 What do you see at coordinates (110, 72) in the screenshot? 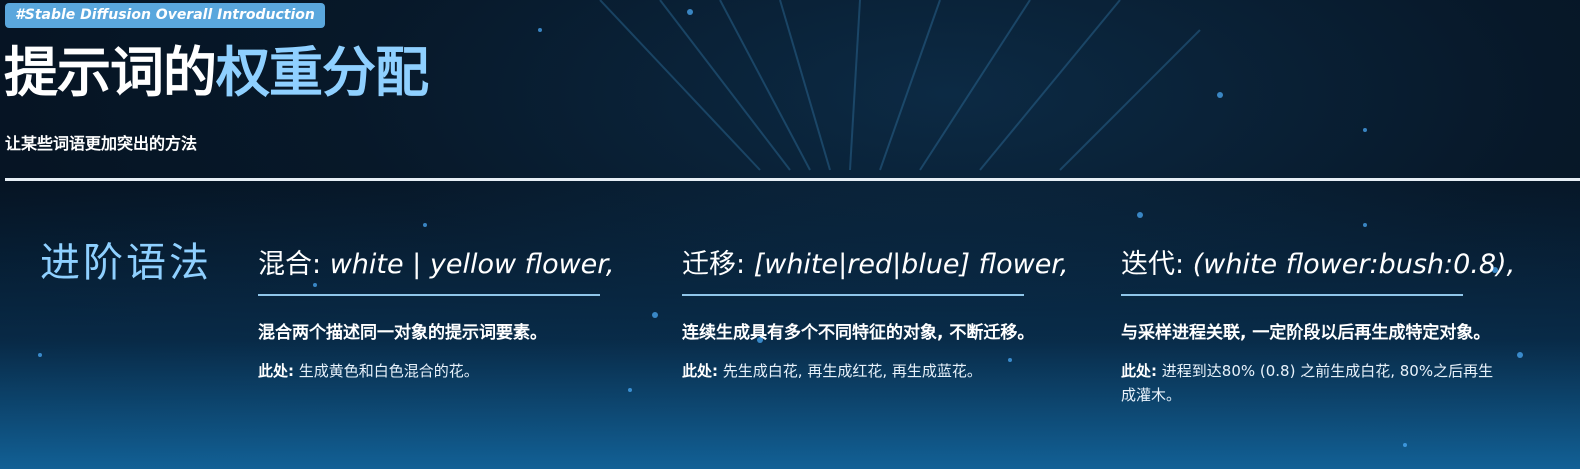
I see `title-part-white: 提示词的` at bounding box center [110, 72].